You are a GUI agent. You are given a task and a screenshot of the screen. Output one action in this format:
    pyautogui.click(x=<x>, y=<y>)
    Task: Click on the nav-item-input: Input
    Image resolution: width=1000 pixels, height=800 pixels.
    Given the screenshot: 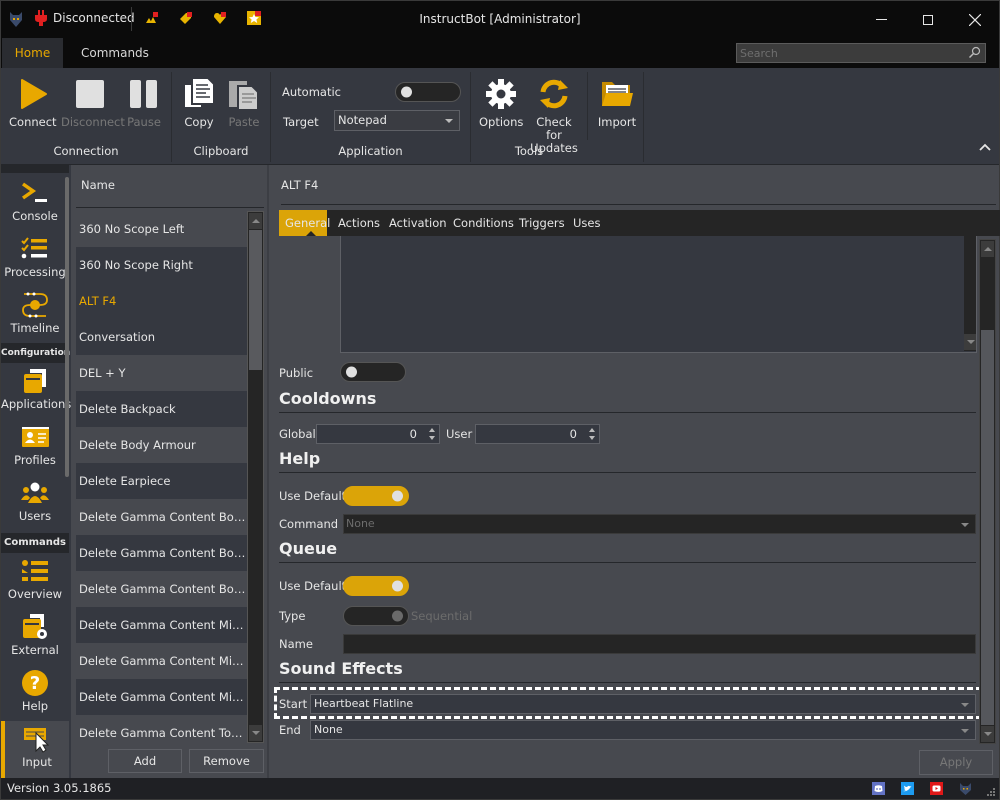 What is the action you would take?
    pyautogui.click(x=35, y=749)
    